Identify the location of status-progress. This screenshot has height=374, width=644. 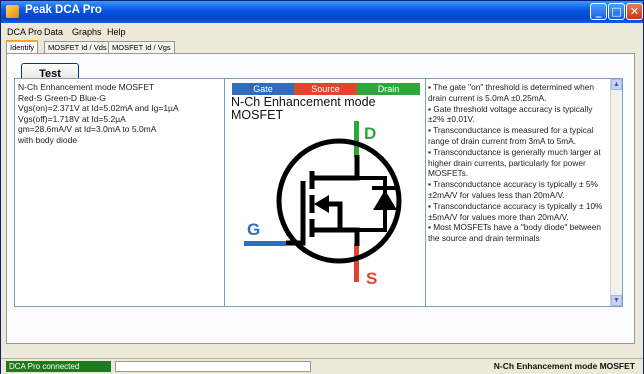
(213, 366).